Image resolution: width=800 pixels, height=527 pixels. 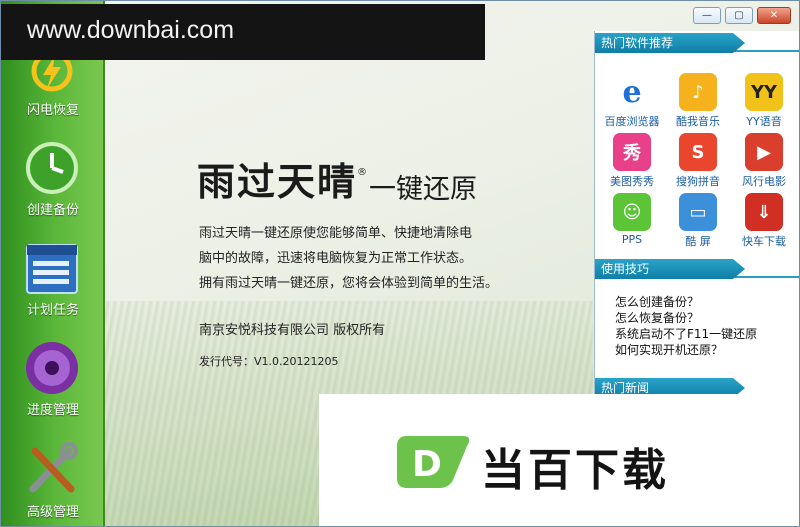 I want to click on app-label: 风行电影, so click(x=764, y=181).